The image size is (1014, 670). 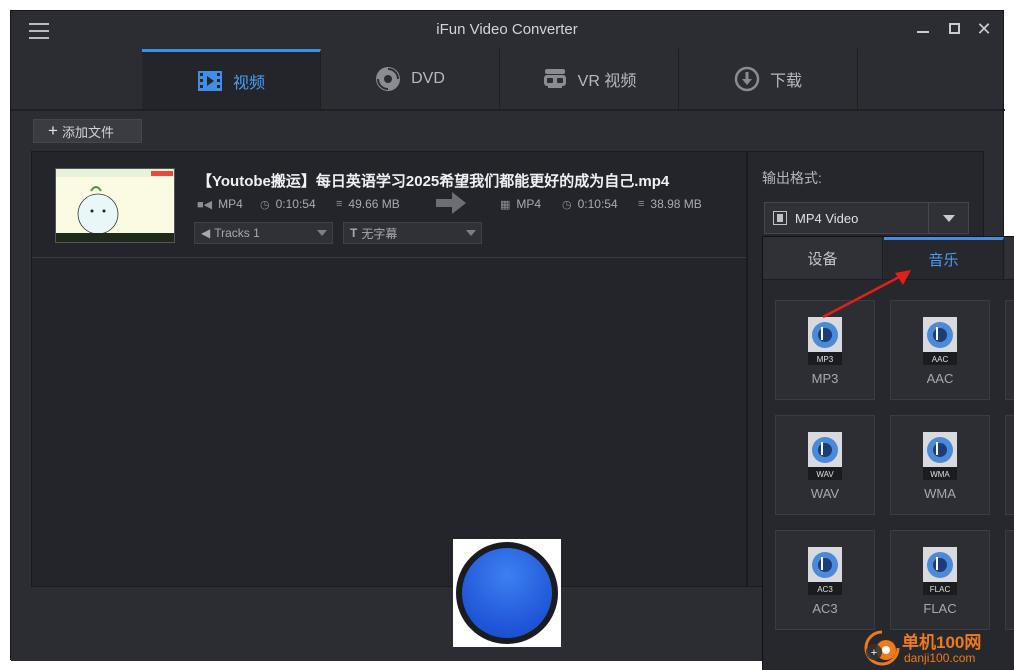 What do you see at coordinates (940, 359) in the screenshot?
I see `aac-badge: AAC` at bounding box center [940, 359].